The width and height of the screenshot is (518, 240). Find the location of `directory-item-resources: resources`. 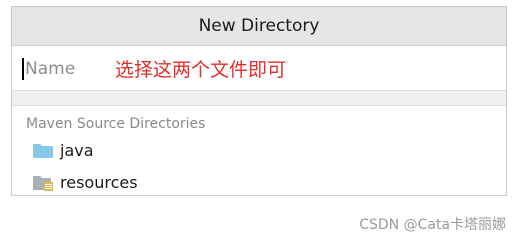

directory-item-resources: resources is located at coordinates (259, 182).